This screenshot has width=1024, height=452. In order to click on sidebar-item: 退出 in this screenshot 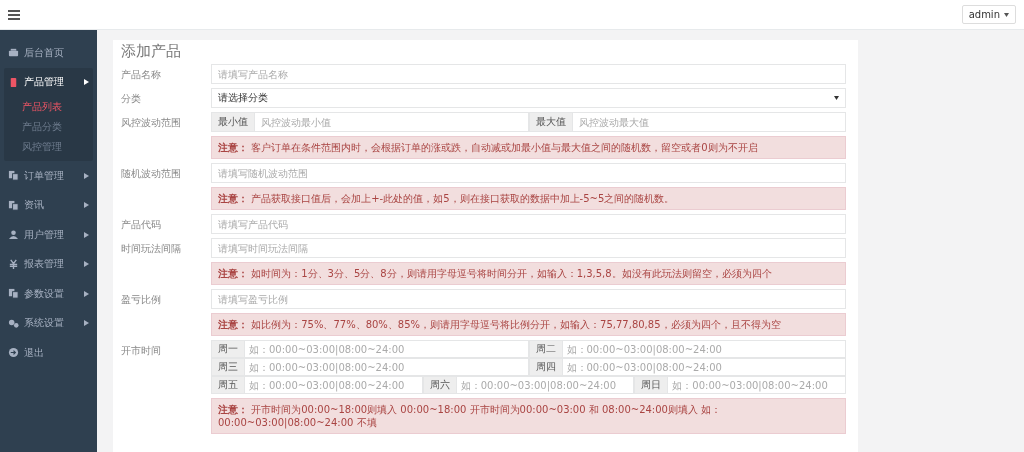, I will do `click(48, 353)`.